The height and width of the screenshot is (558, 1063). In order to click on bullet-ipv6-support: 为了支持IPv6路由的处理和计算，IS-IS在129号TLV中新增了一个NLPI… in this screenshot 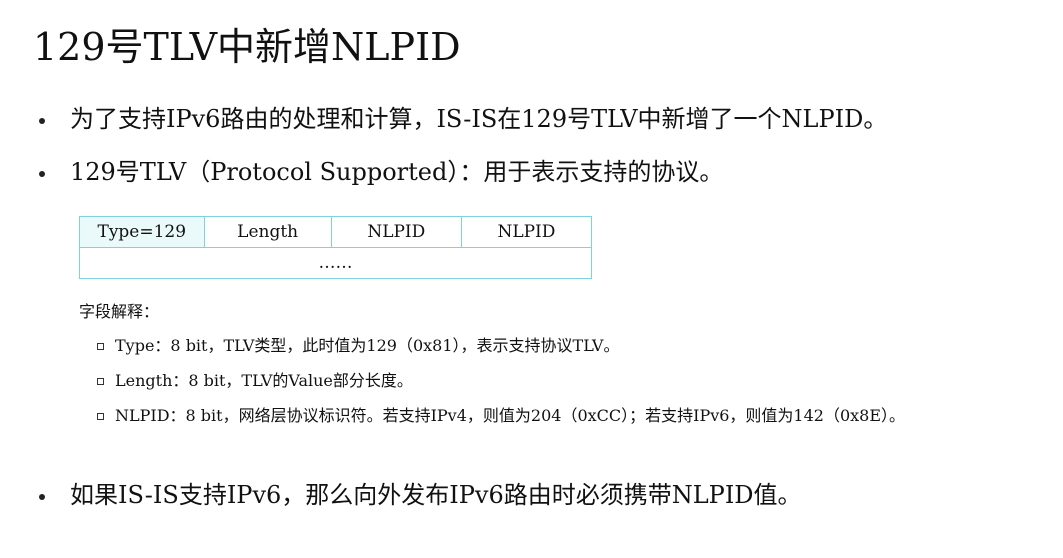, I will do `click(462, 119)`.